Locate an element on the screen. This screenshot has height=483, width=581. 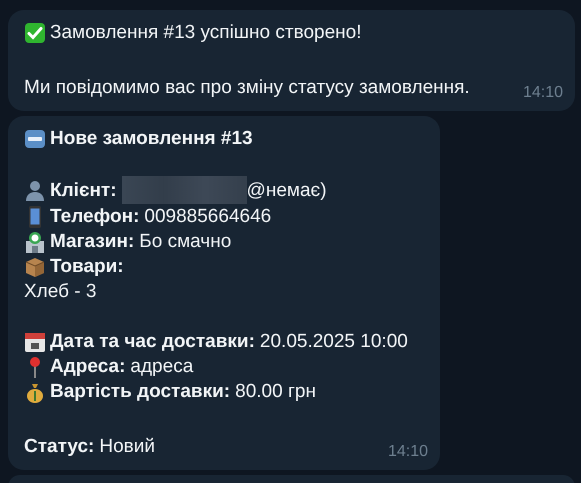
field-value: 80.00 грн is located at coordinates (275, 392).